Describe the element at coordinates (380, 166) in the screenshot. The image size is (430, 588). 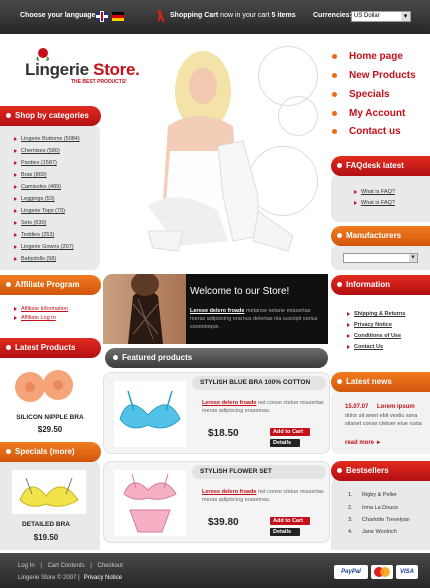
I see `faq-header: FAQdesk latest` at that location.